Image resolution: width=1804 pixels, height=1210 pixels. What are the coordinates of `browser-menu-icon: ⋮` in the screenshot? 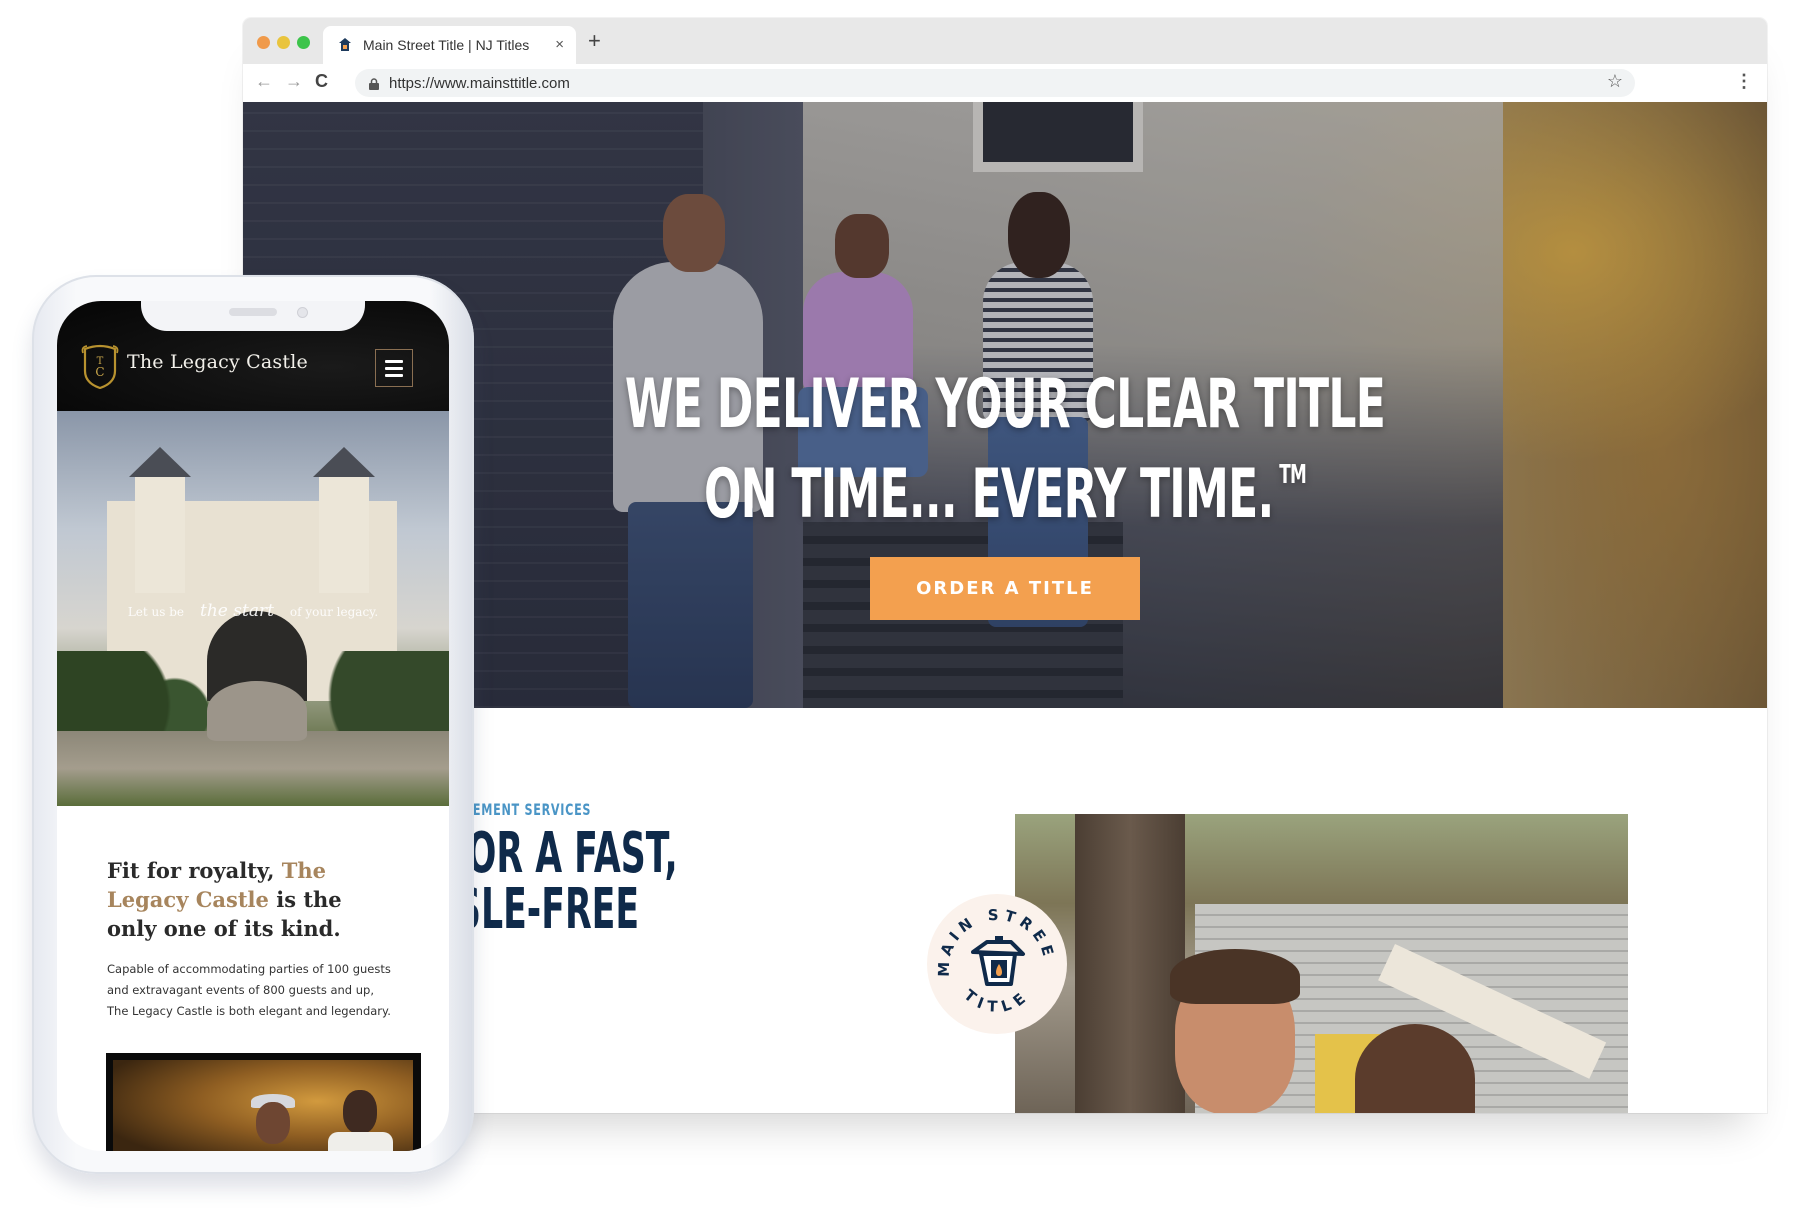 It's located at (1744, 81).